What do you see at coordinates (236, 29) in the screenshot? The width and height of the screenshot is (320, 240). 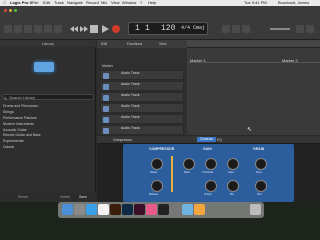 I see `tuner-icon` at bounding box center [236, 29].